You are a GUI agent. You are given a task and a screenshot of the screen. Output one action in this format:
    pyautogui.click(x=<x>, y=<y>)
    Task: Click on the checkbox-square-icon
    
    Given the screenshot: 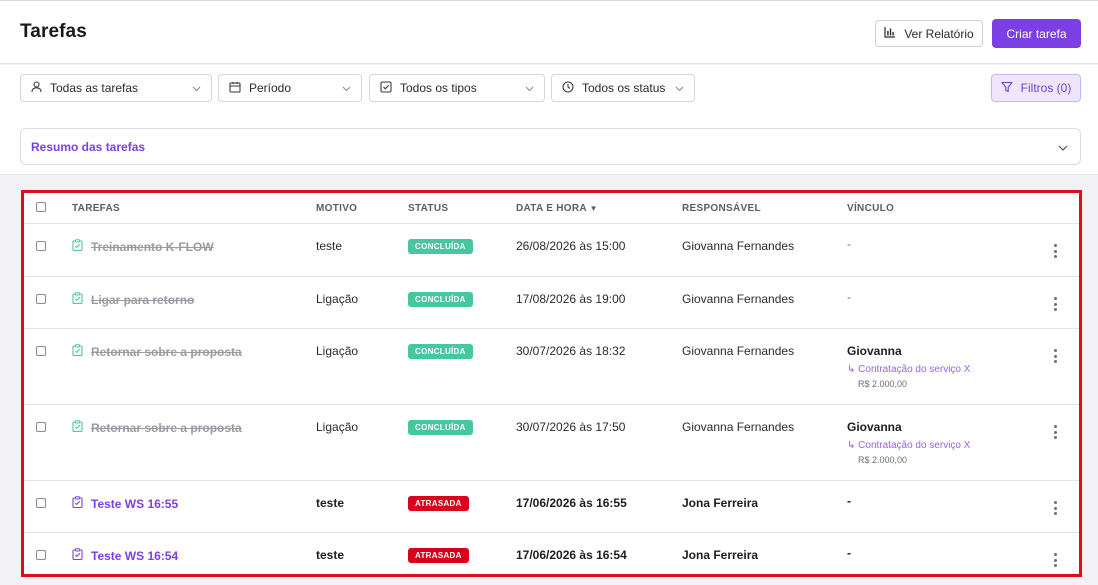 What is the action you would take?
    pyautogui.click(x=386, y=88)
    